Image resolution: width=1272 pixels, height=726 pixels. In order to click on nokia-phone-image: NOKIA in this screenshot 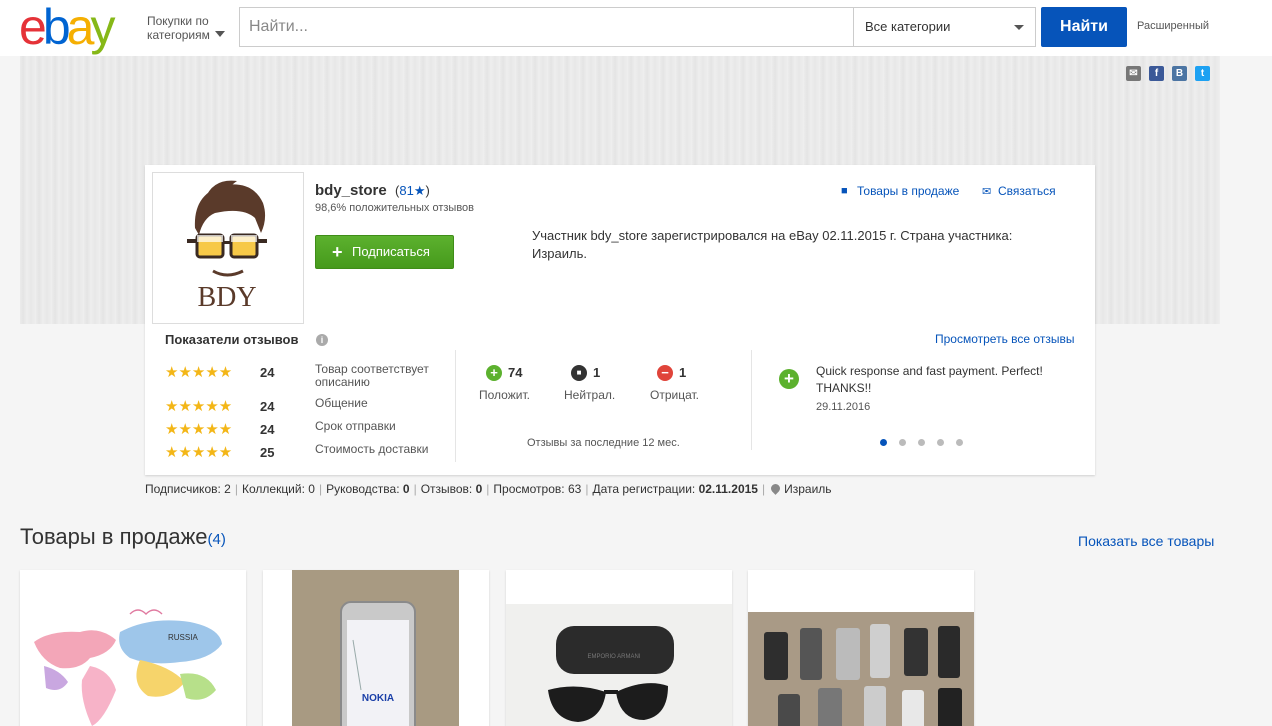, I will do `click(376, 648)`.